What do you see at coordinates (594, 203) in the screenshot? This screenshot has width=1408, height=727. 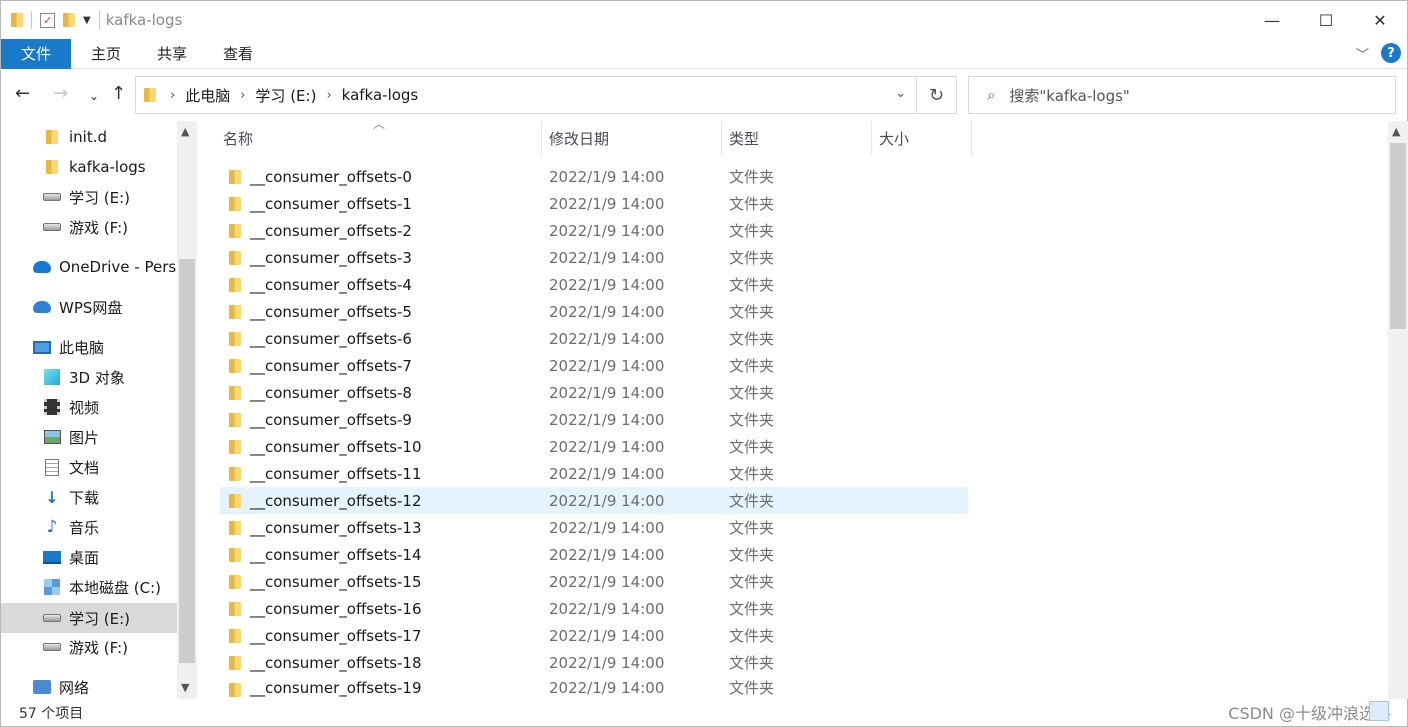 I see `list-item: __consumer_offsets-1 2022/1/9 14:00 文件夹` at bounding box center [594, 203].